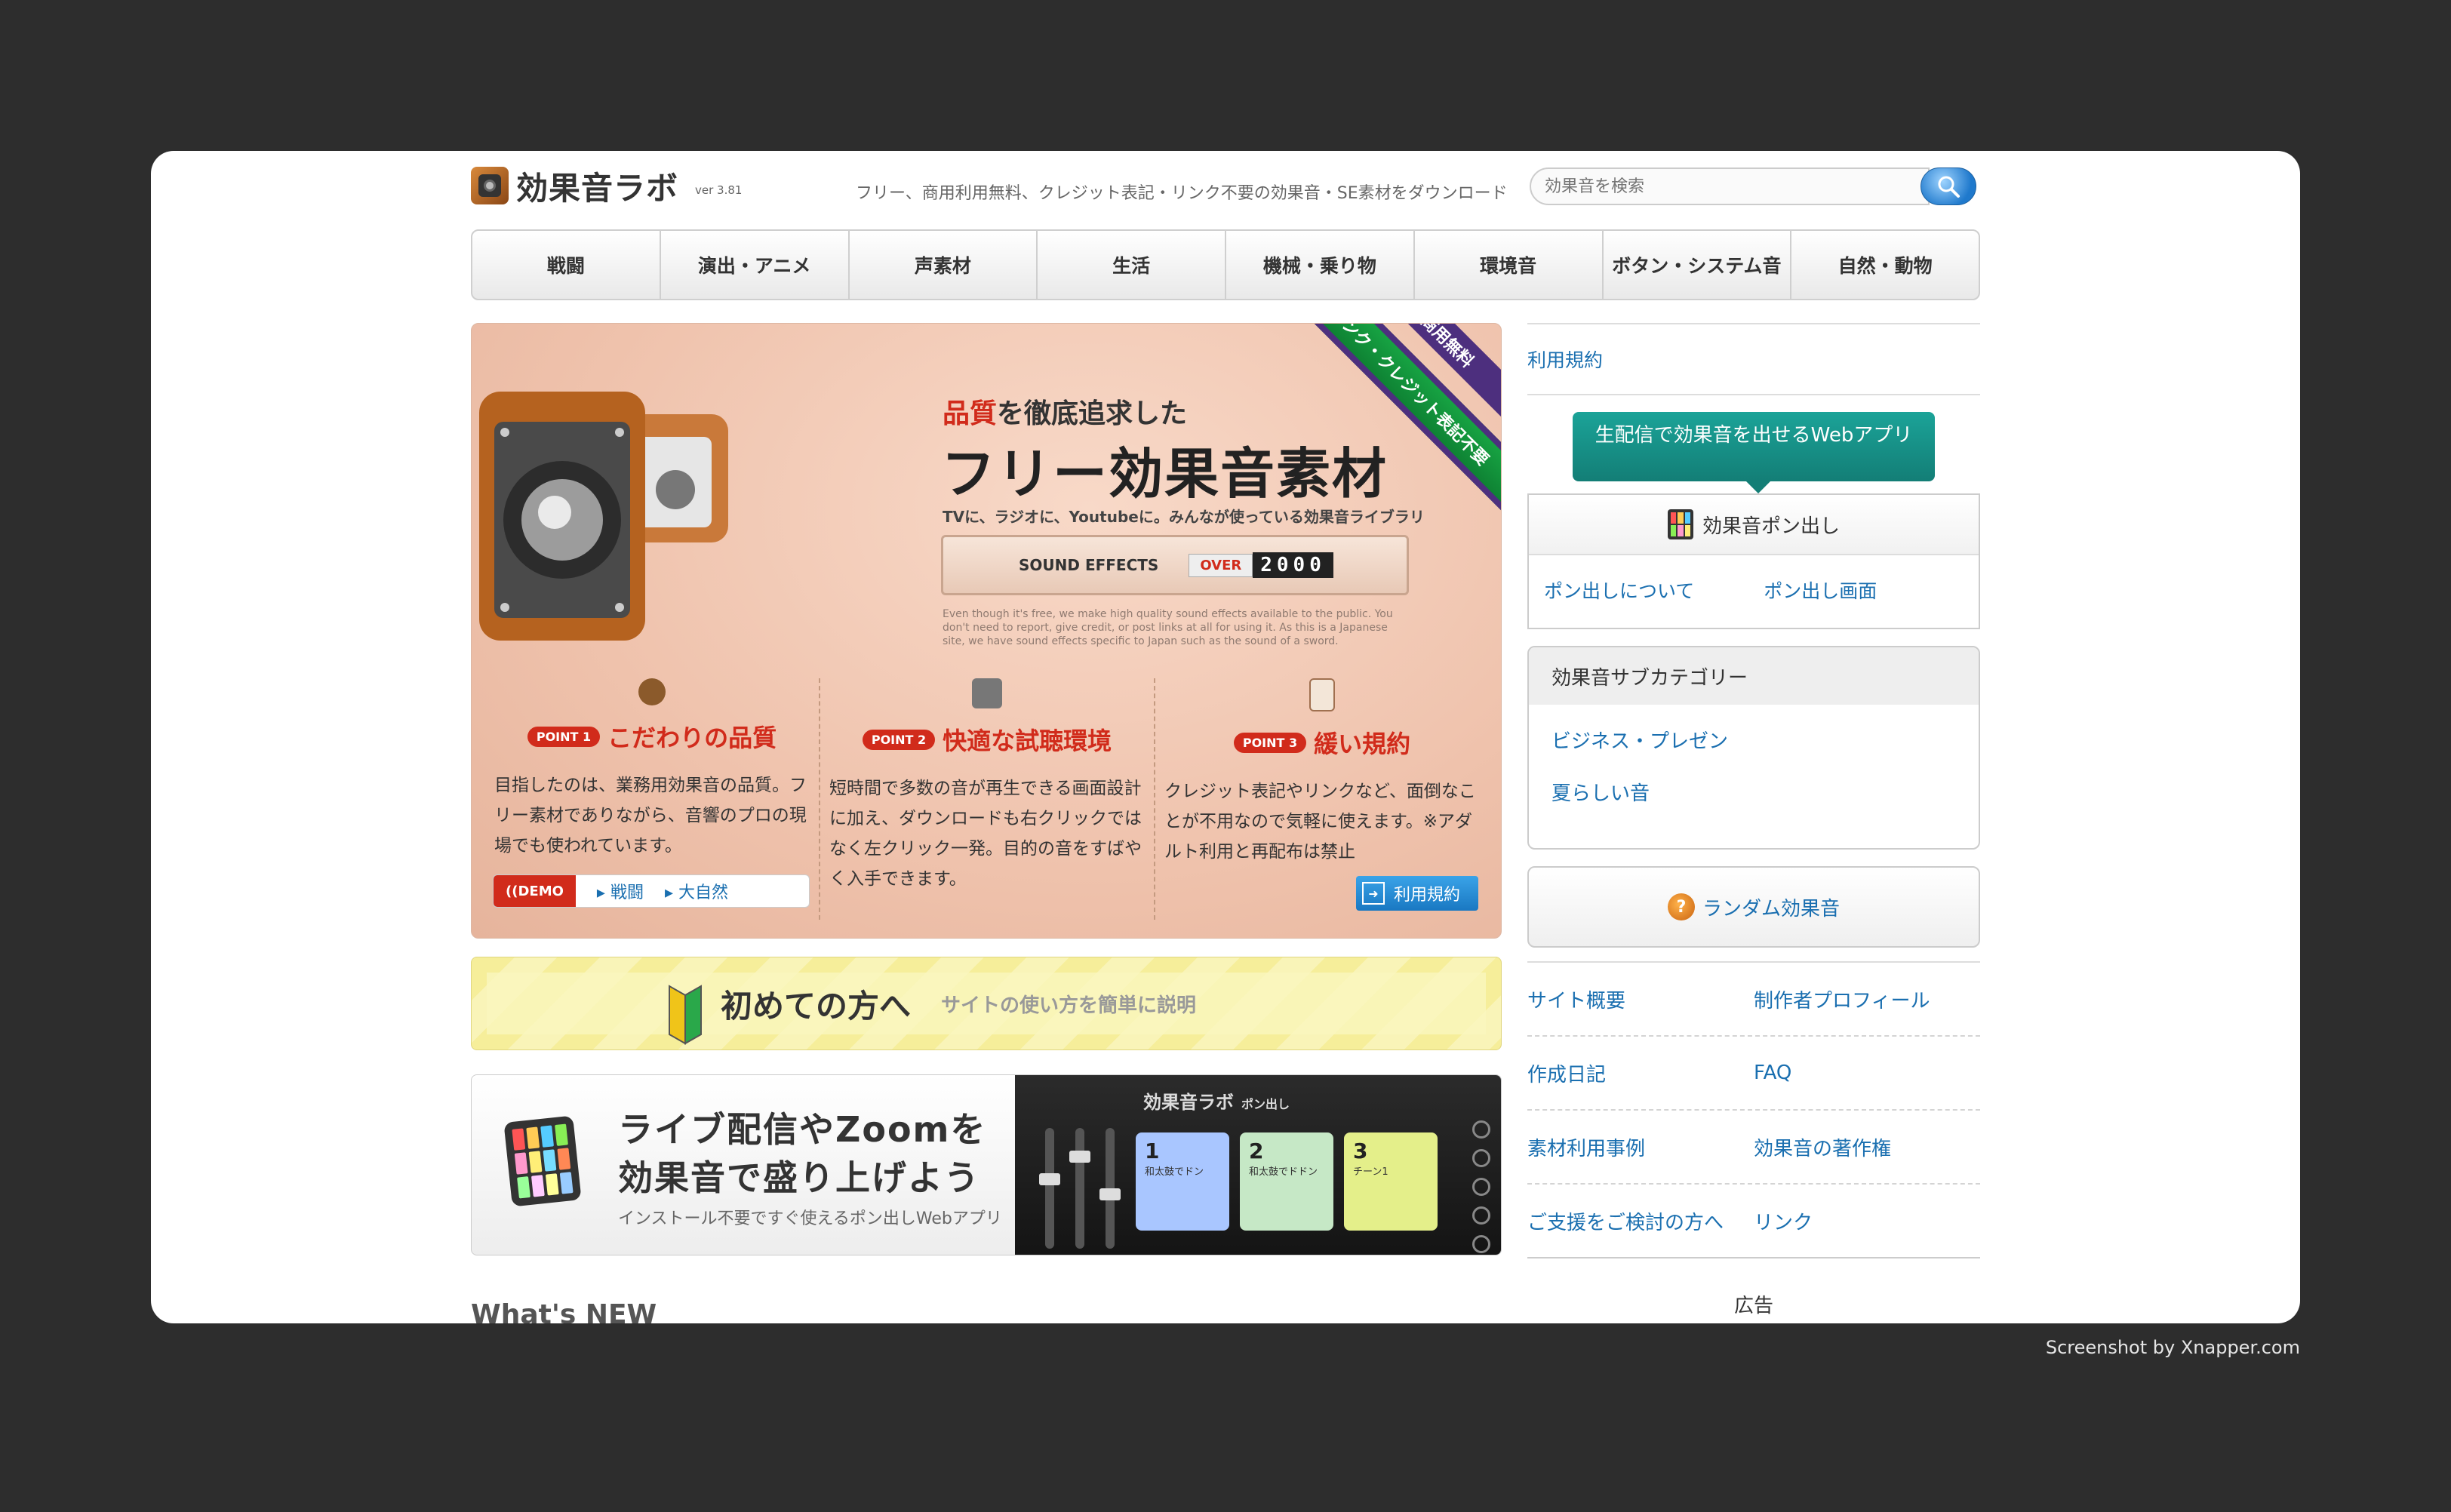  I want to click on link-diary: 作成日記, so click(1640, 1073).